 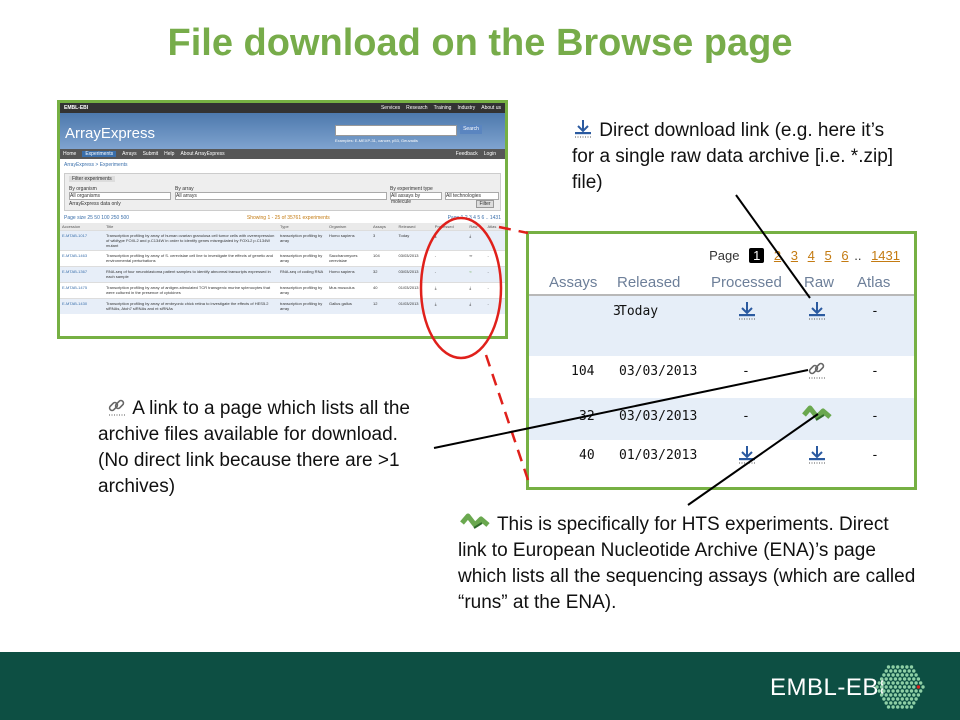 What do you see at coordinates (773, 246) in the screenshot?
I see `pointer-download` at bounding box center [773, 246].